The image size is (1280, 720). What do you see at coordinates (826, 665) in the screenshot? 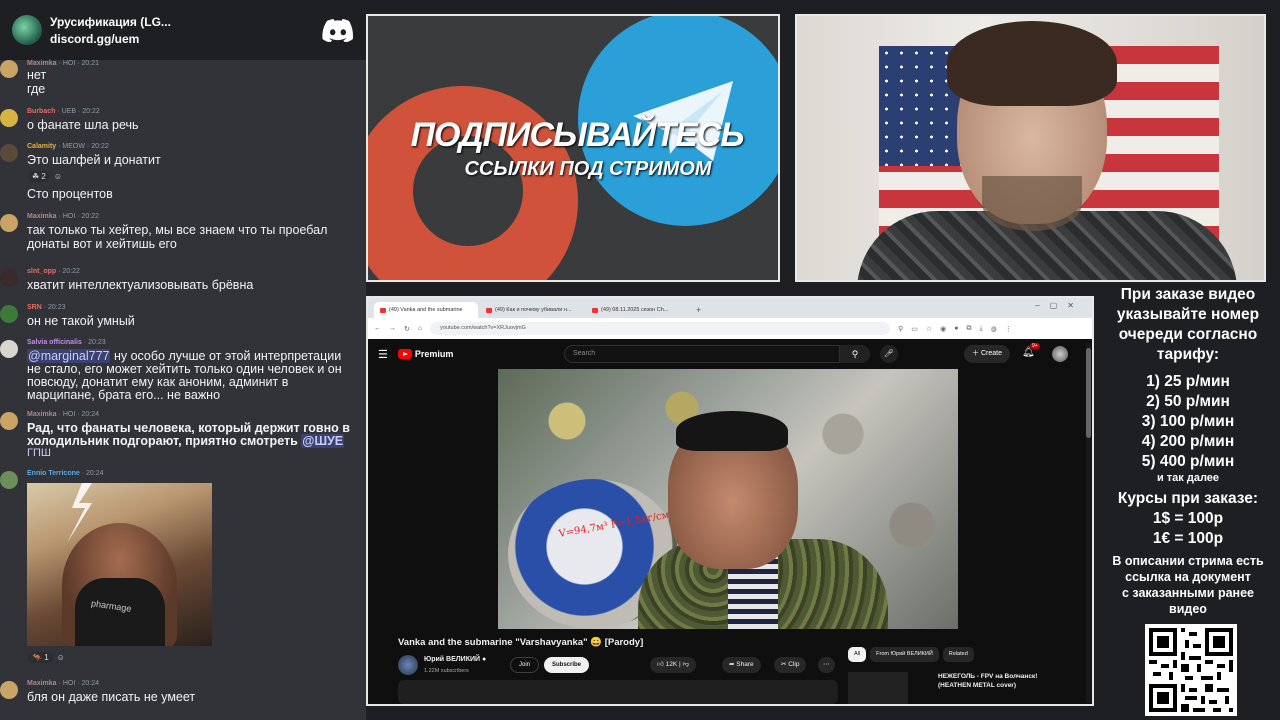
I see `more-actions-icon: ⋯` at bounding box center [826, 665].